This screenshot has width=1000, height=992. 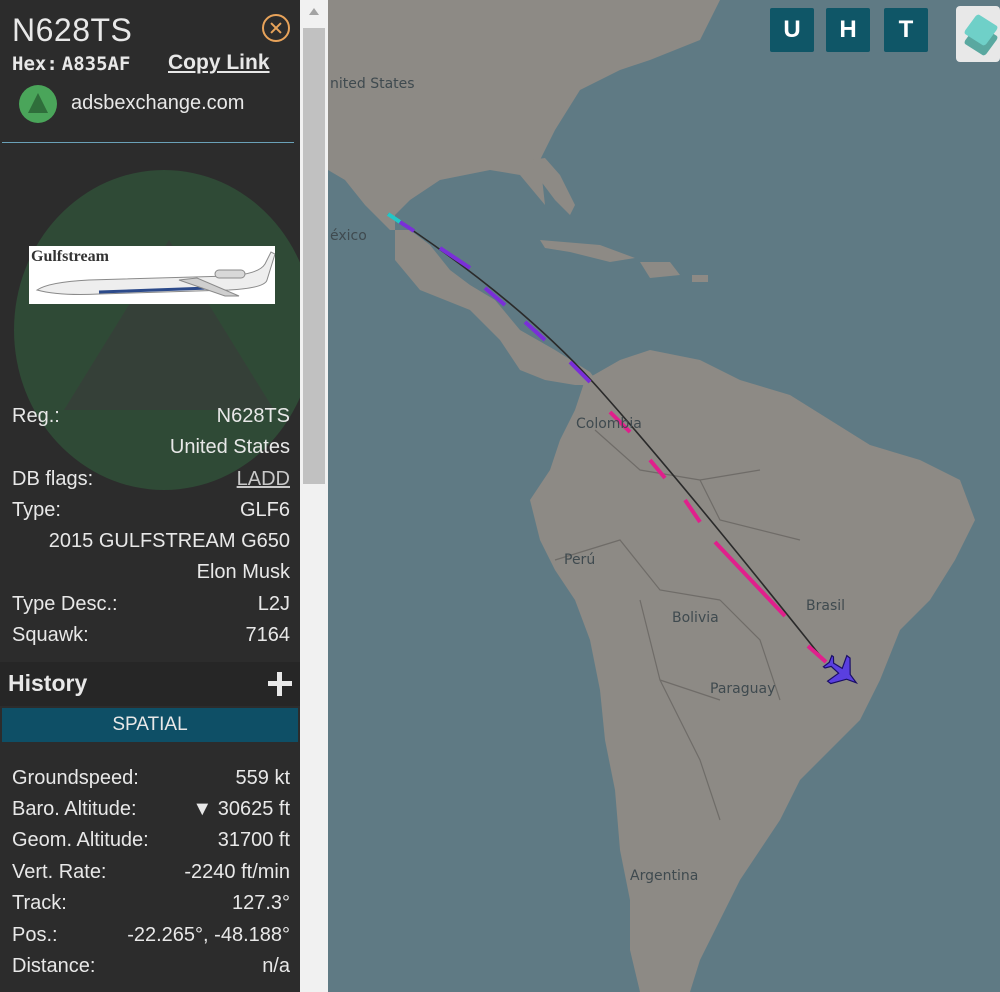 What do you see at coordinates (276, 966) in the screenshot?
I see `distance-value: n/a` at bounding box center [276, 966].